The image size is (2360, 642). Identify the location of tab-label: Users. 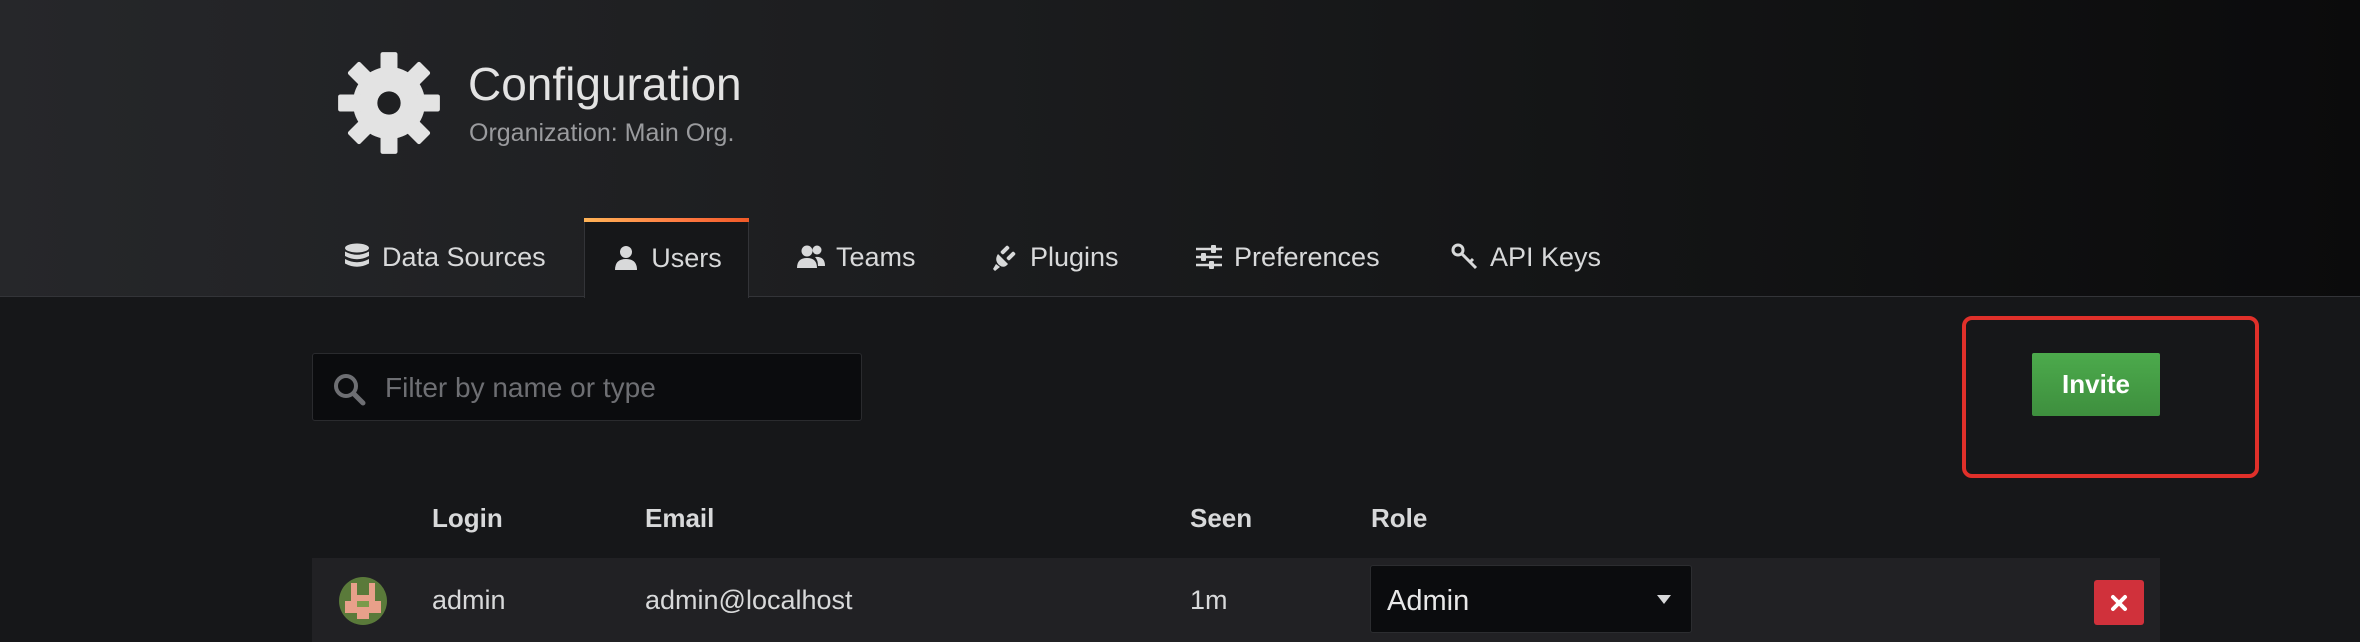
(686, 257).